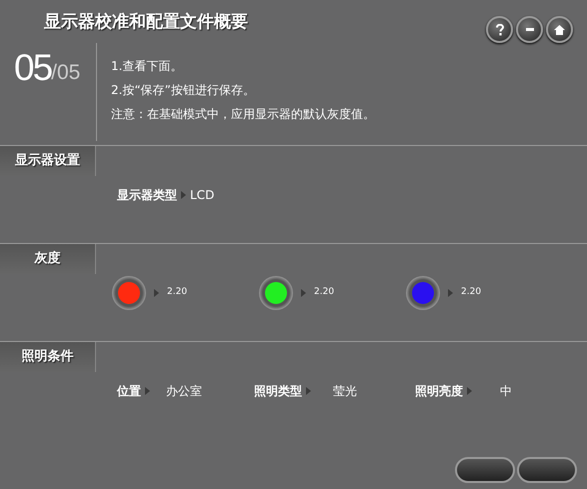 The height and width of the screenshot is (489, 587). Describe the element at coordinates (147, 195) in the screenshot. I see `field-label: 显示器类型` at that location.